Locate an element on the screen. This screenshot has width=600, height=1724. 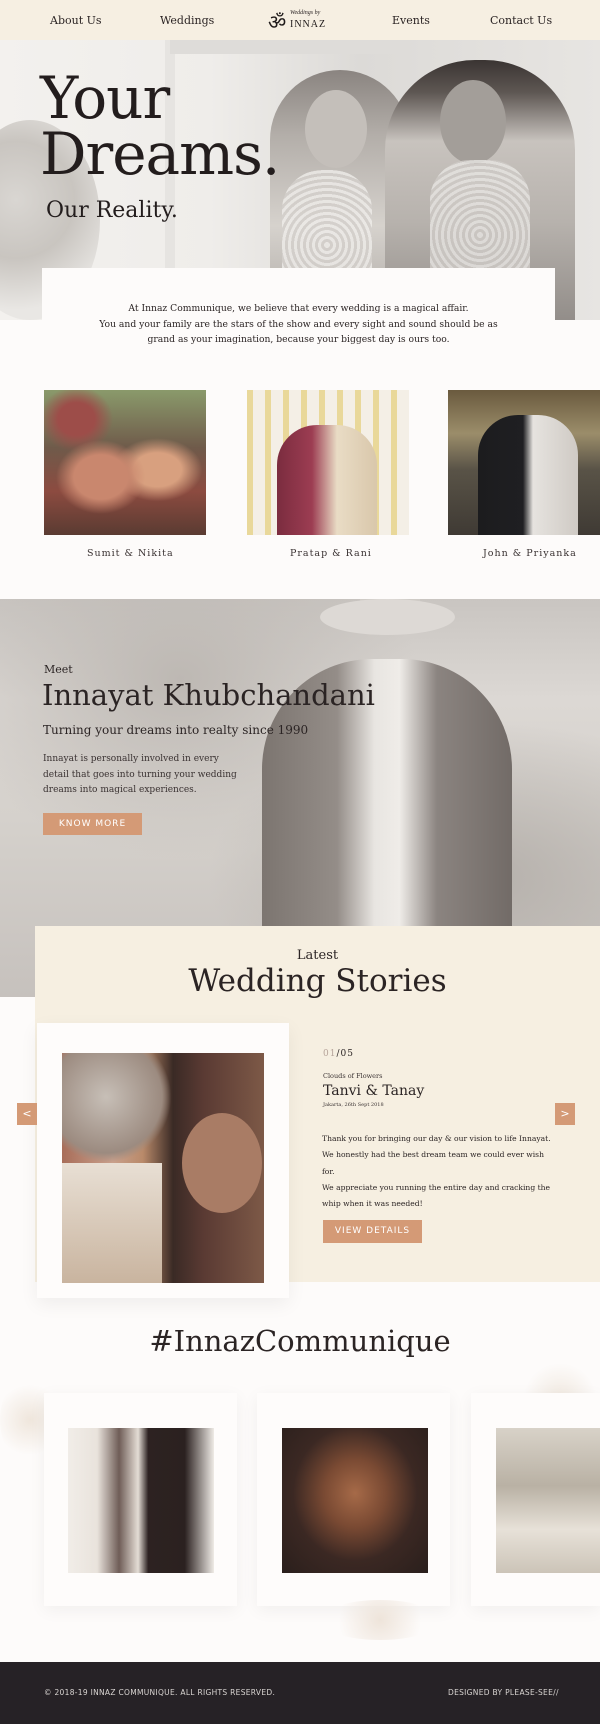
story-counter: 01/05 is located at coordinates (338, 1054).